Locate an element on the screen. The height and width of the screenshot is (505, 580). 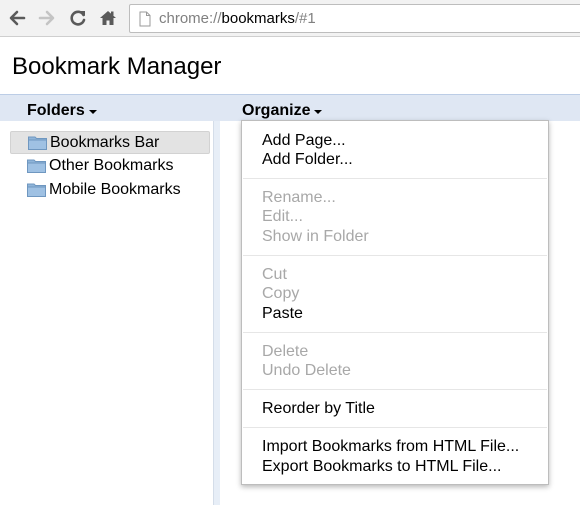
menu-item-undo-delete: Undo Delete is located at coordinates (306, 370).